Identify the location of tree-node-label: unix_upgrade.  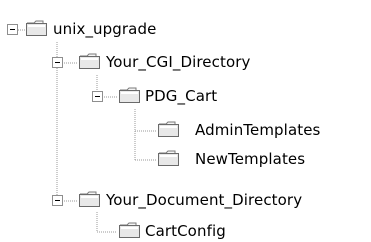
(105, 29).